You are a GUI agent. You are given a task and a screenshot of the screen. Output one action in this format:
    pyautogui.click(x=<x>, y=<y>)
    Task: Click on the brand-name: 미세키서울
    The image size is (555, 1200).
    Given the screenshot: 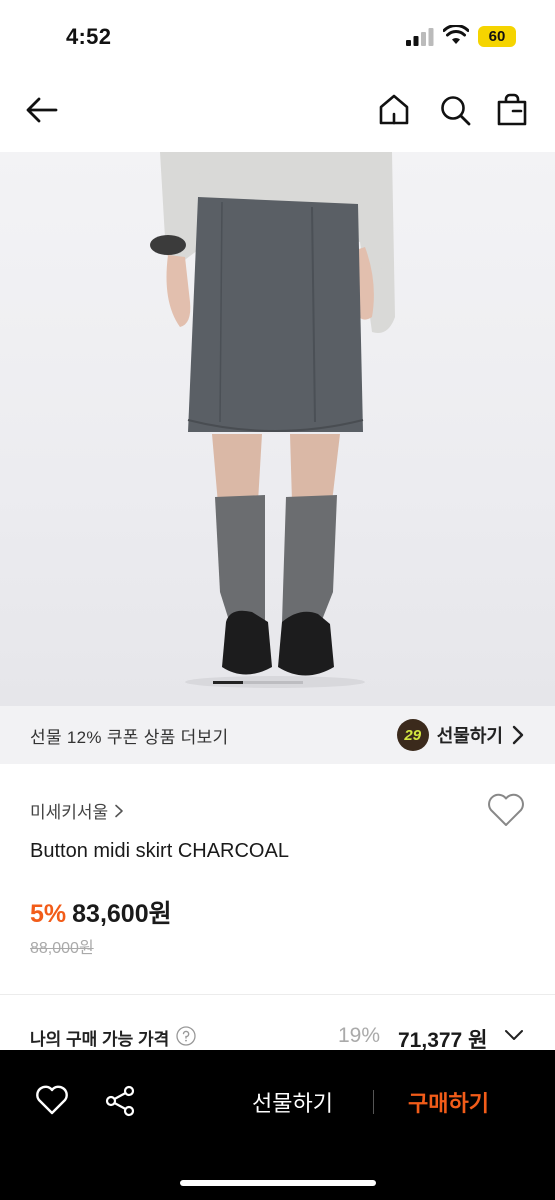 What is the action you would take?
    pyautogui.click(x=69, y=812)
    